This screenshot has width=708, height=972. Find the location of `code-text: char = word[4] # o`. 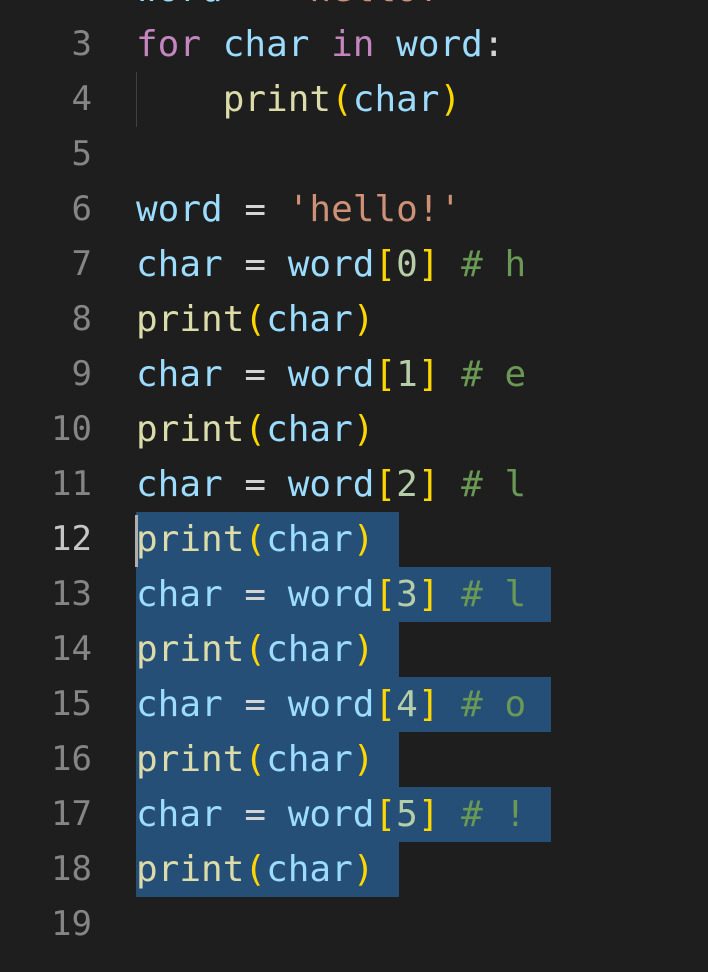

code-text: char = word[4] # o is located at coordinates (331, 704).